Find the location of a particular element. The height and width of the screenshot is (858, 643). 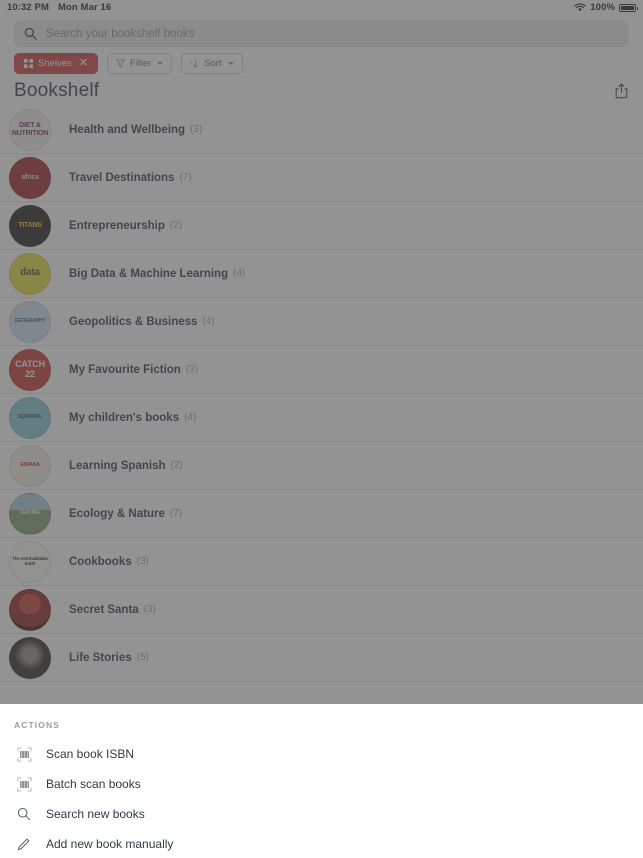

action-label: Scan book ISBN is located at coordinates (90, 754).